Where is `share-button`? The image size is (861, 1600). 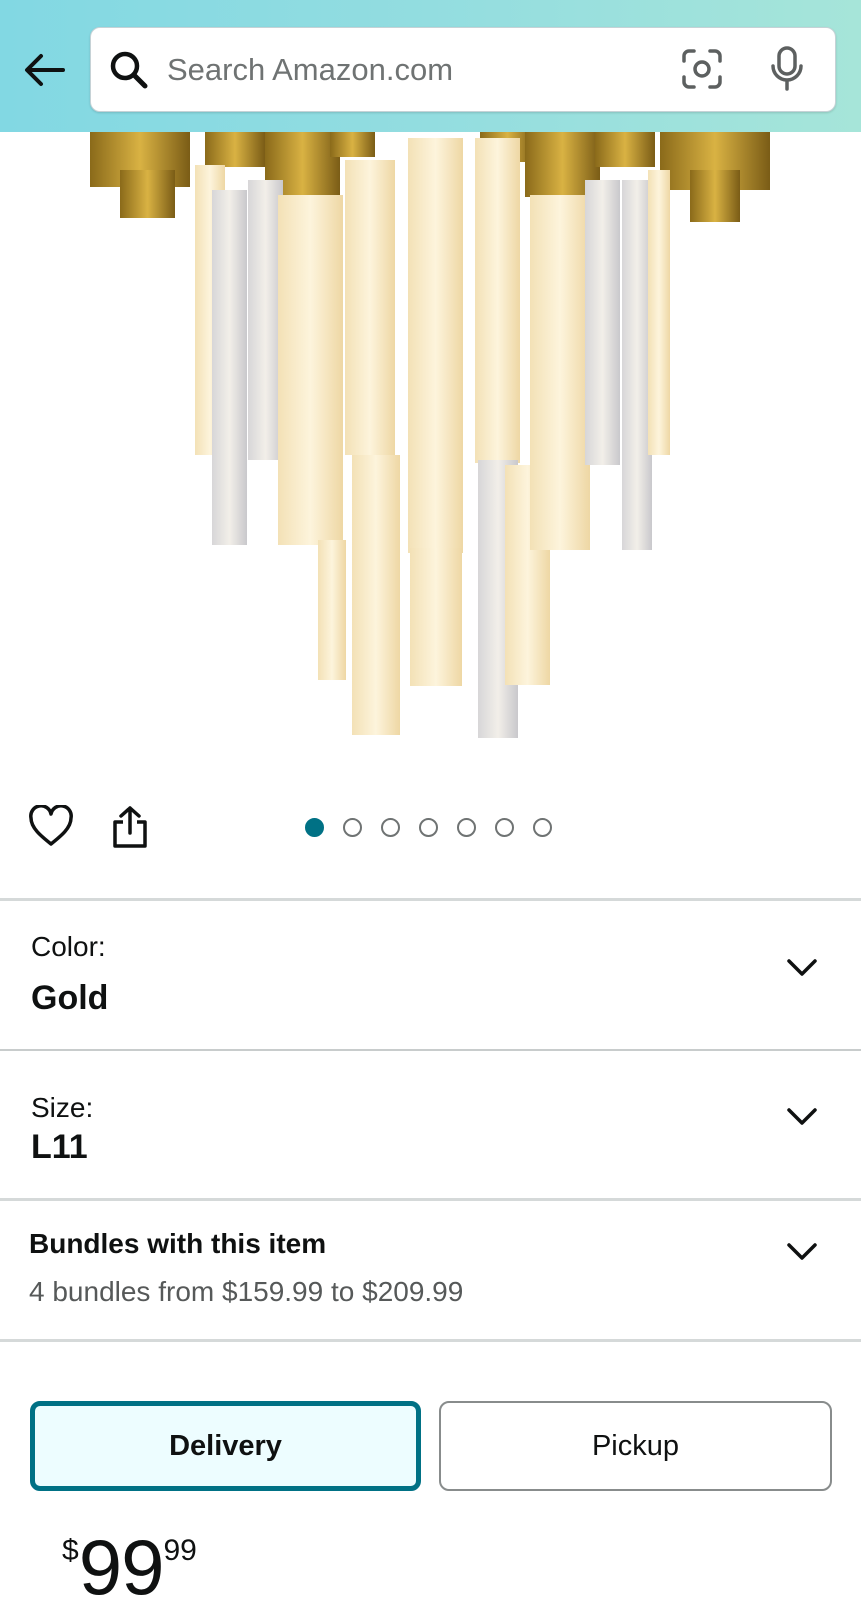
share-button is located at coordinates (130, 829).